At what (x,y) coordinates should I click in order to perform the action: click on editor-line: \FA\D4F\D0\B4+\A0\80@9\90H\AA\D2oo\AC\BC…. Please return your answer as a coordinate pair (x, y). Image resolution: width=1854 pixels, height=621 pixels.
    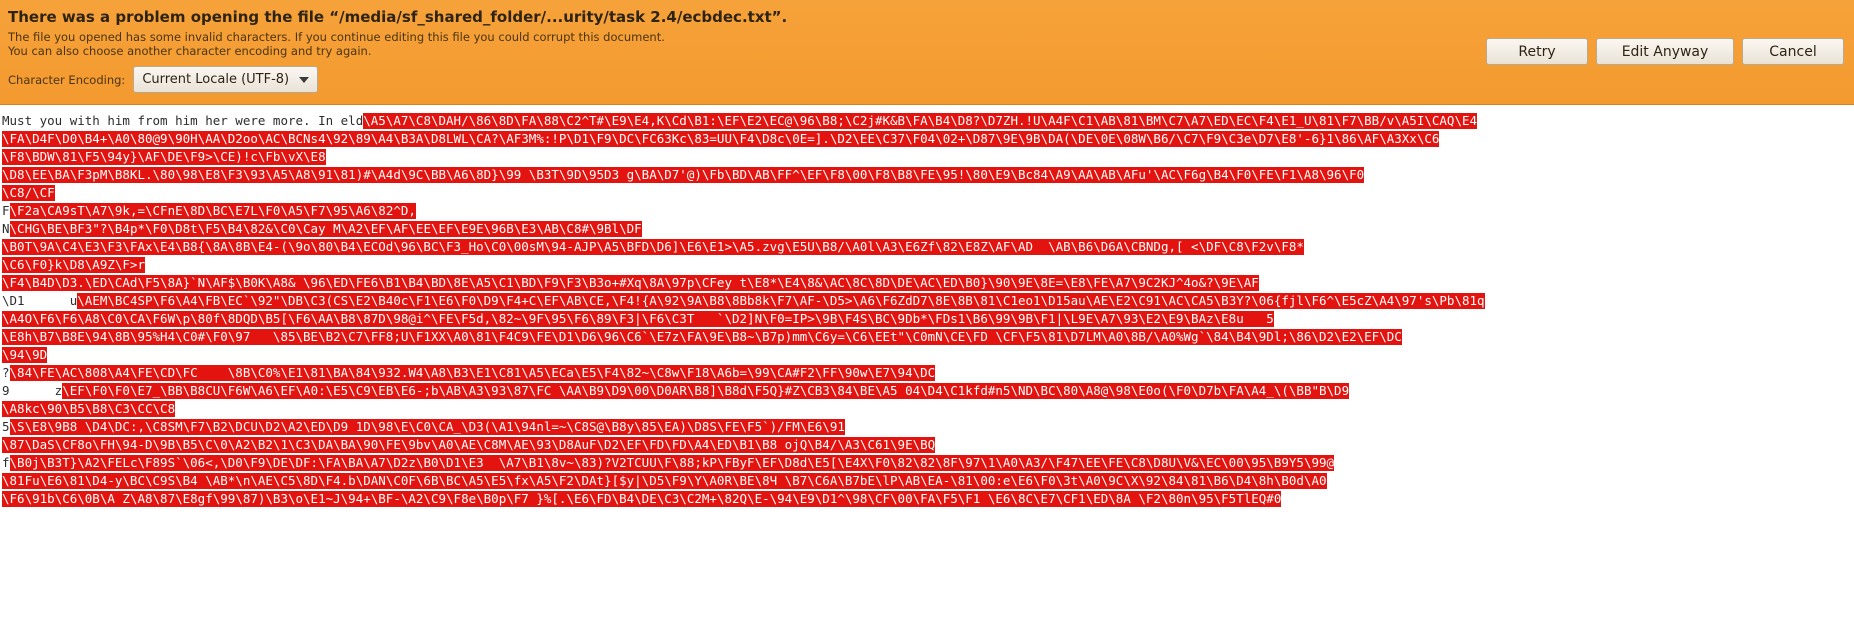
    Looking at the image, I should click on (927, 138).